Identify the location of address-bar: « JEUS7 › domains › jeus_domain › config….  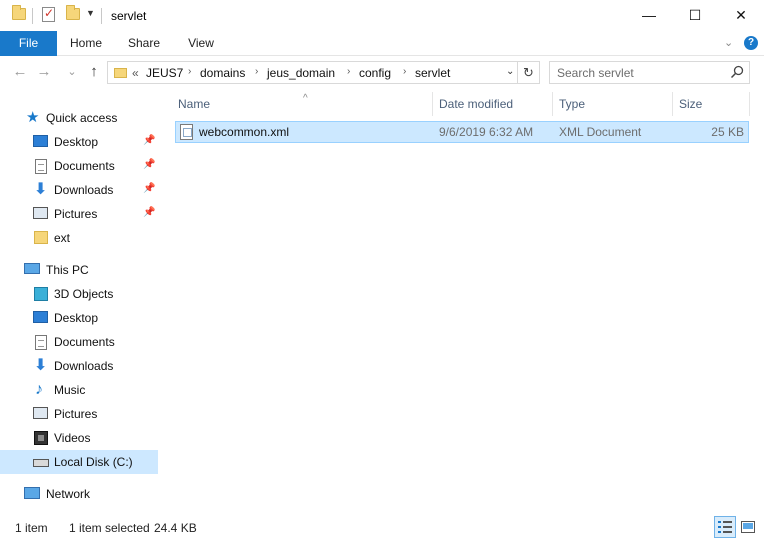
(312, 72).